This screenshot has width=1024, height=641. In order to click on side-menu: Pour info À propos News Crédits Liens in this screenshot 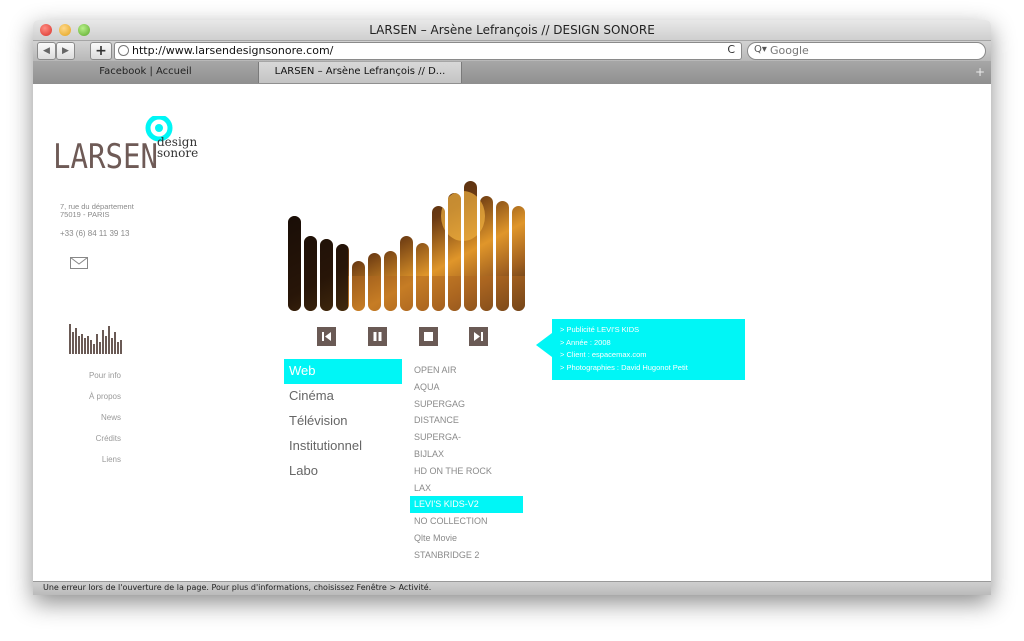, I will do `click(97, 422)`.